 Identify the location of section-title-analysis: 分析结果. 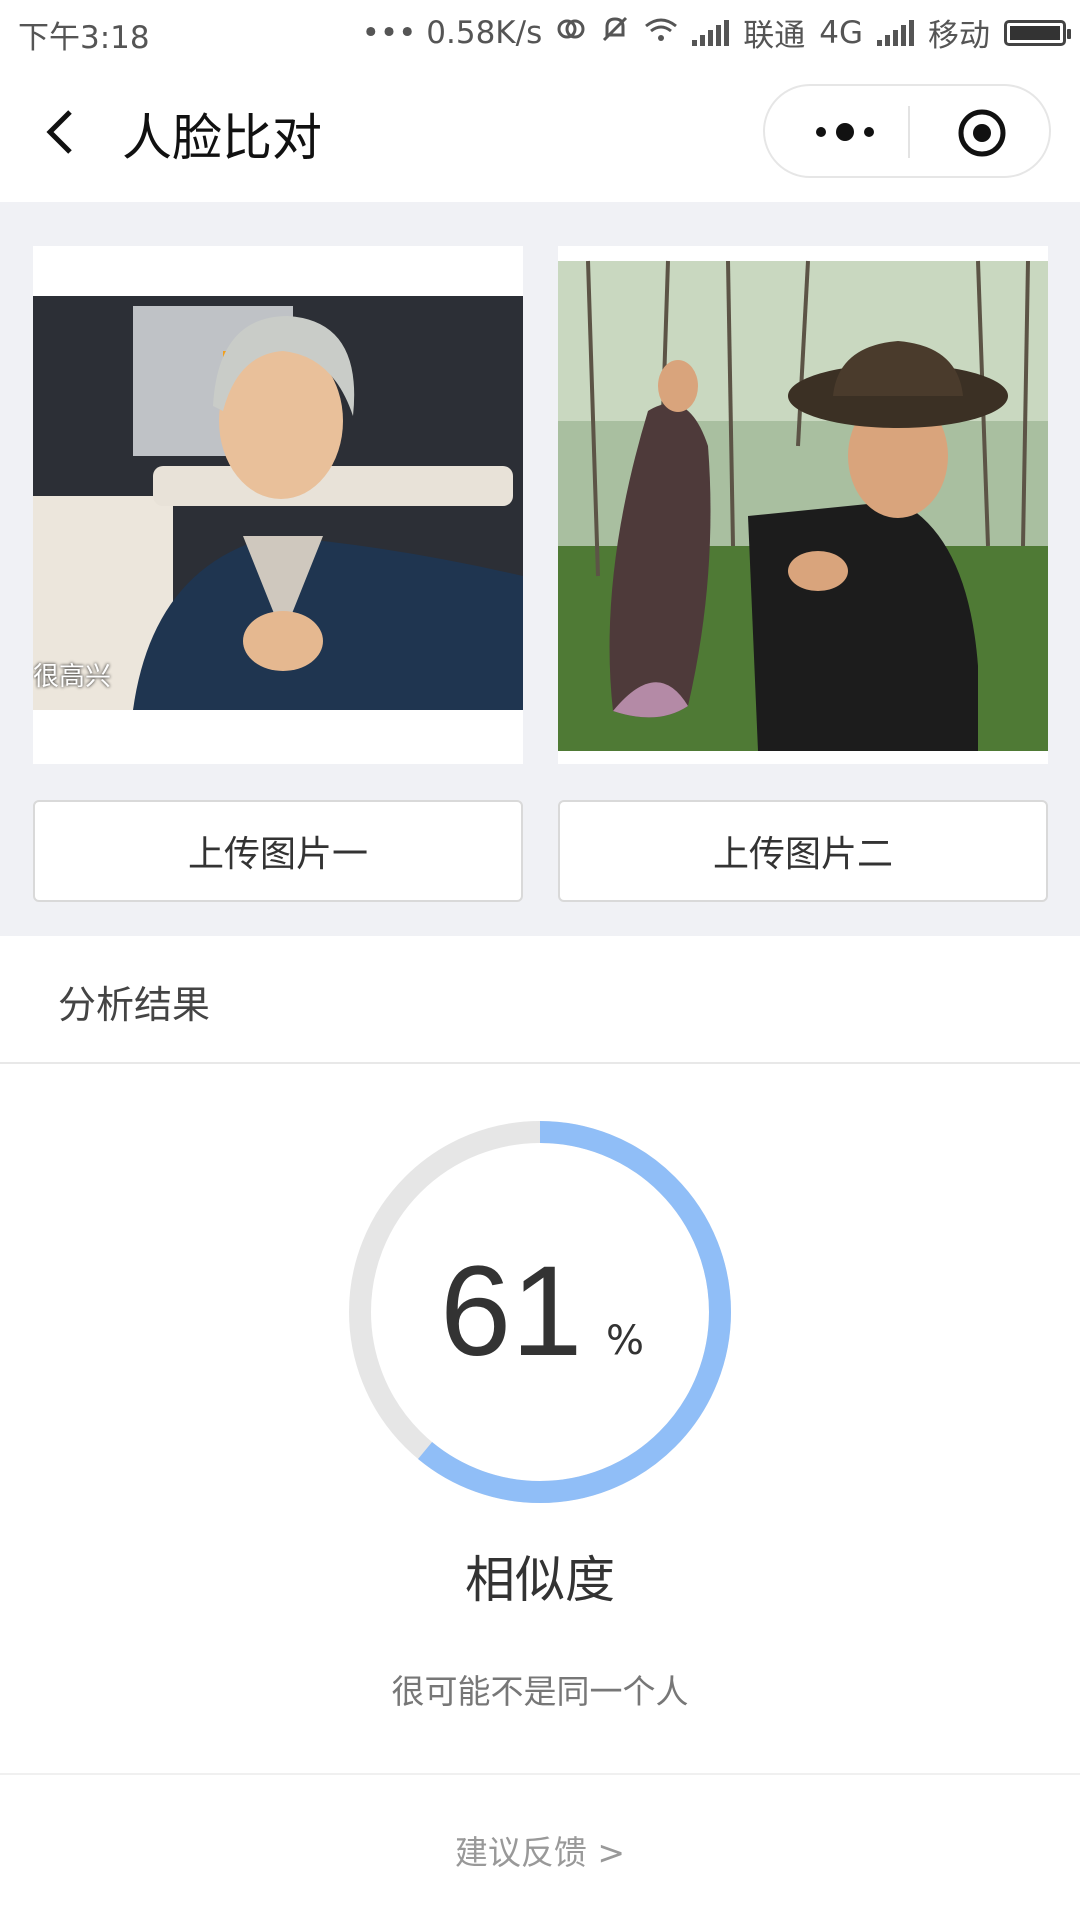
(134, 1005).